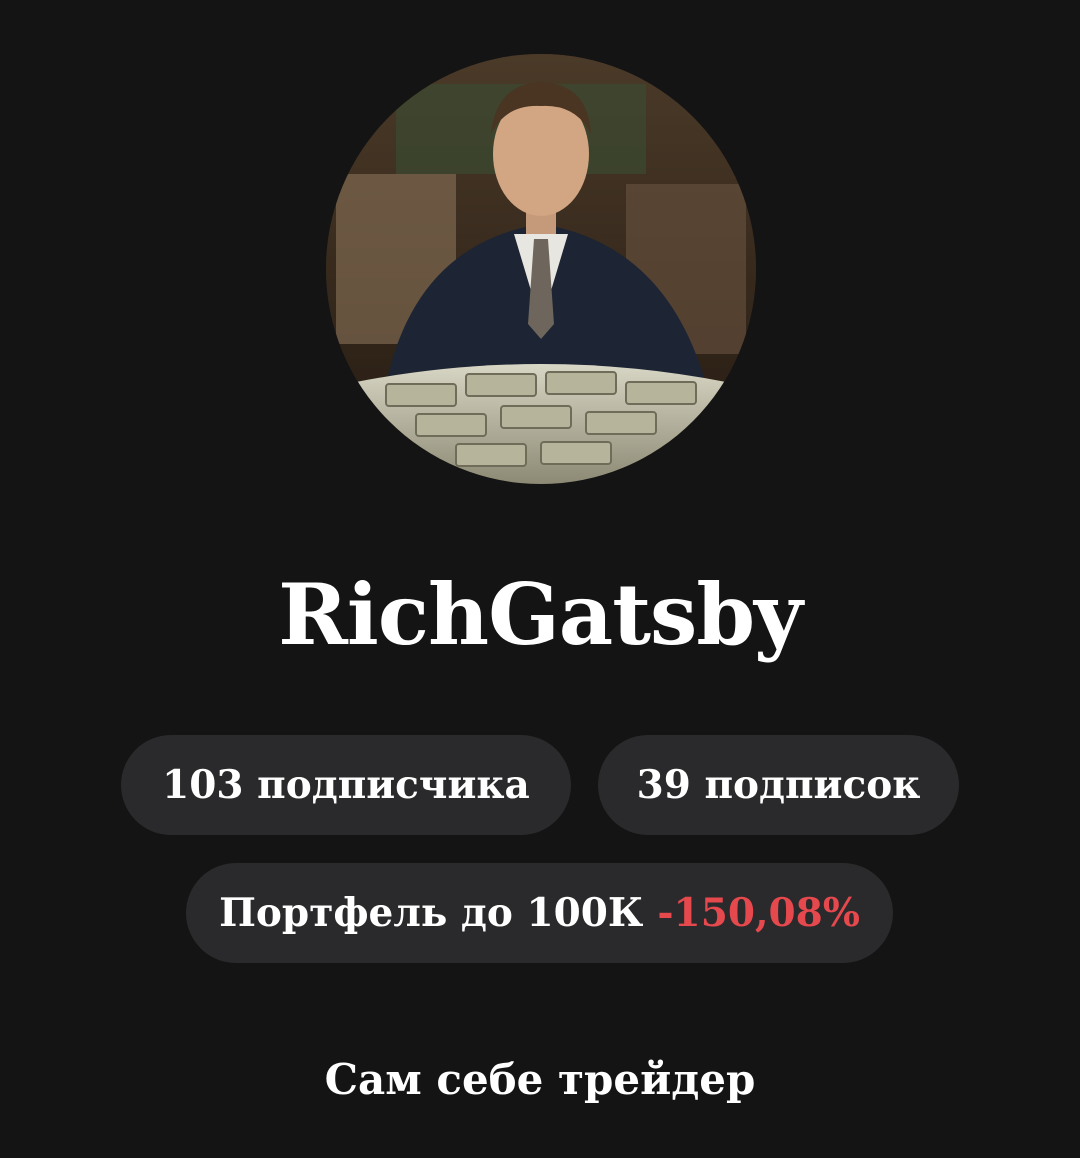 The image size is (1080, 1158). What do you see at coordinates (431, 913) in the screenshot?
I see `portfolio-label: Портфель до 100К` at bounding box center [431, 913].